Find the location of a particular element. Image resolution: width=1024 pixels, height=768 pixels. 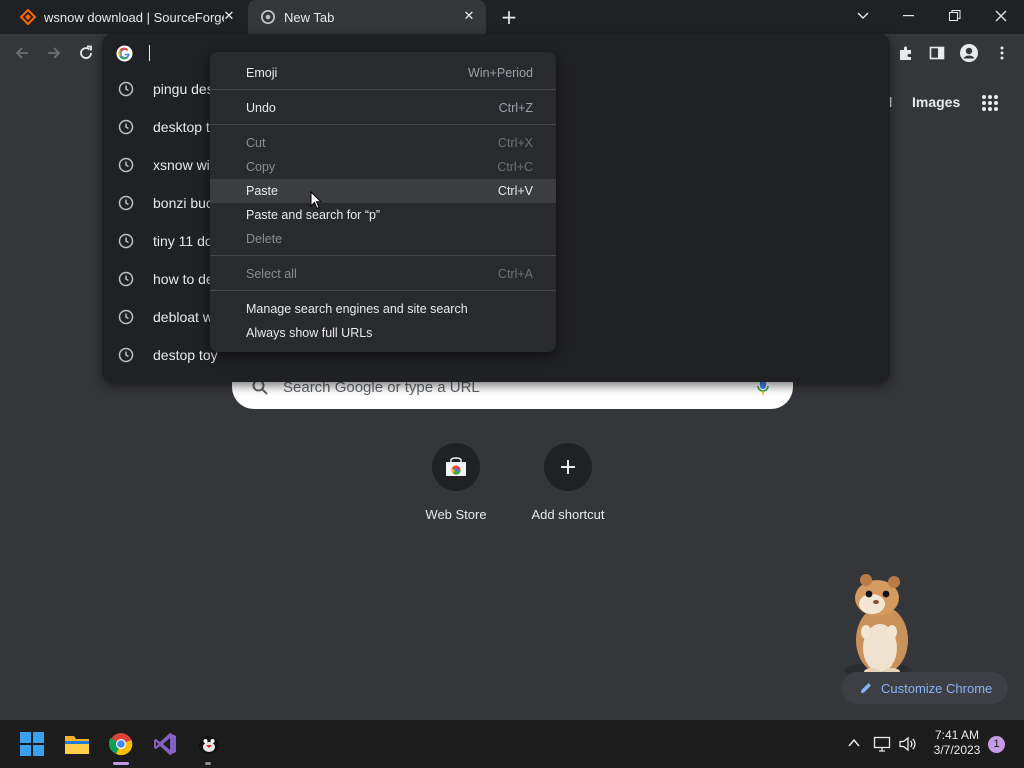

hamster-desktop-pet is located at coordinates (875, 626).